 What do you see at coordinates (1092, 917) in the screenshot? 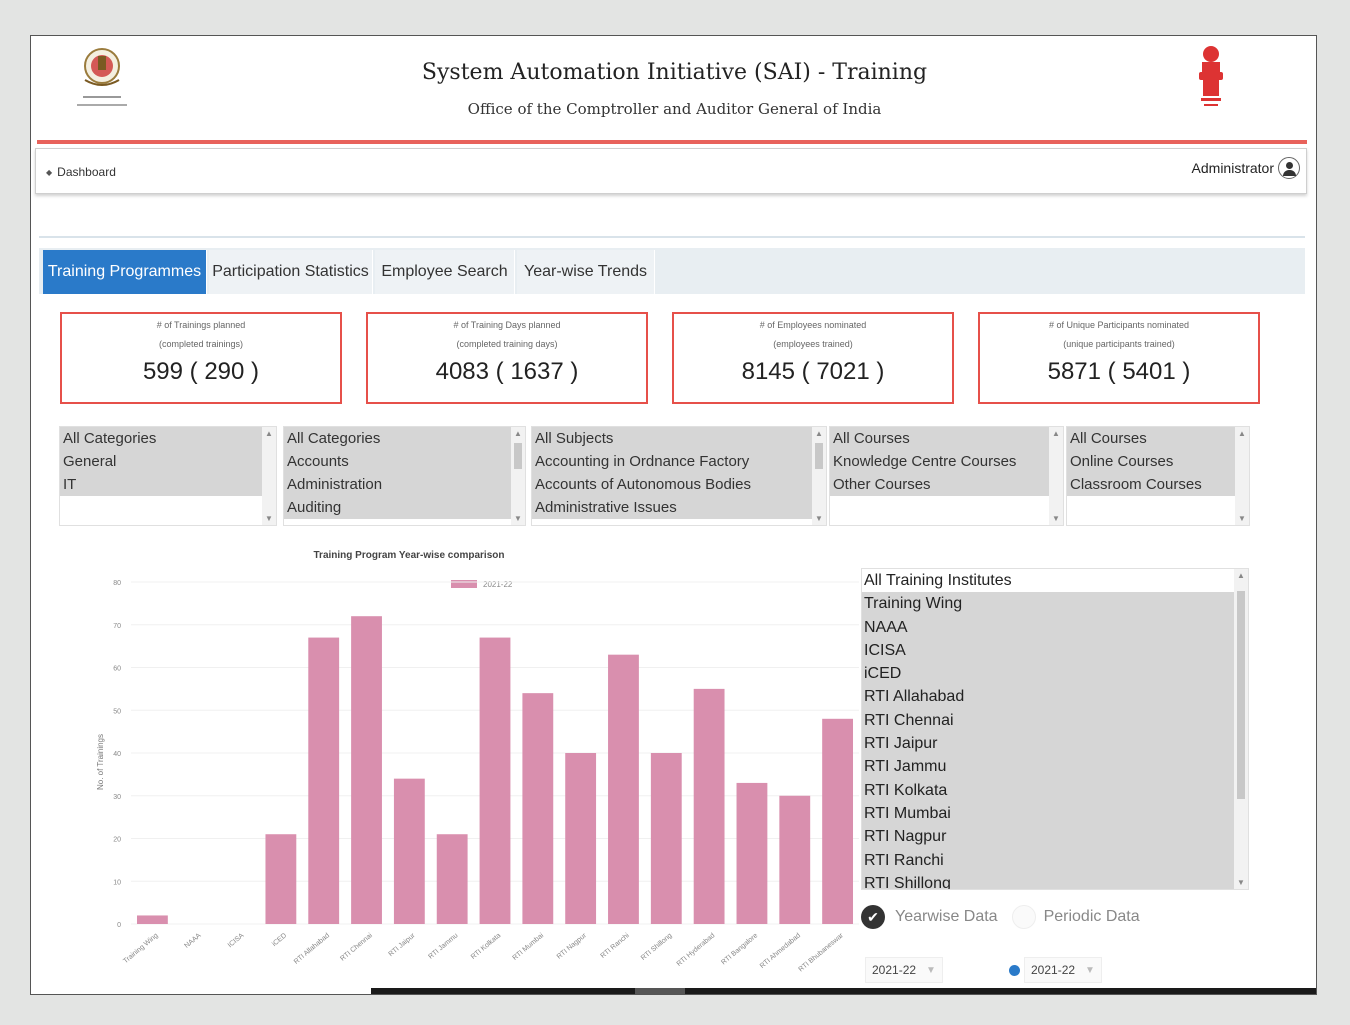
I see `periodic-radio-label: Periodic Data` at bounding box center [1092, 917].